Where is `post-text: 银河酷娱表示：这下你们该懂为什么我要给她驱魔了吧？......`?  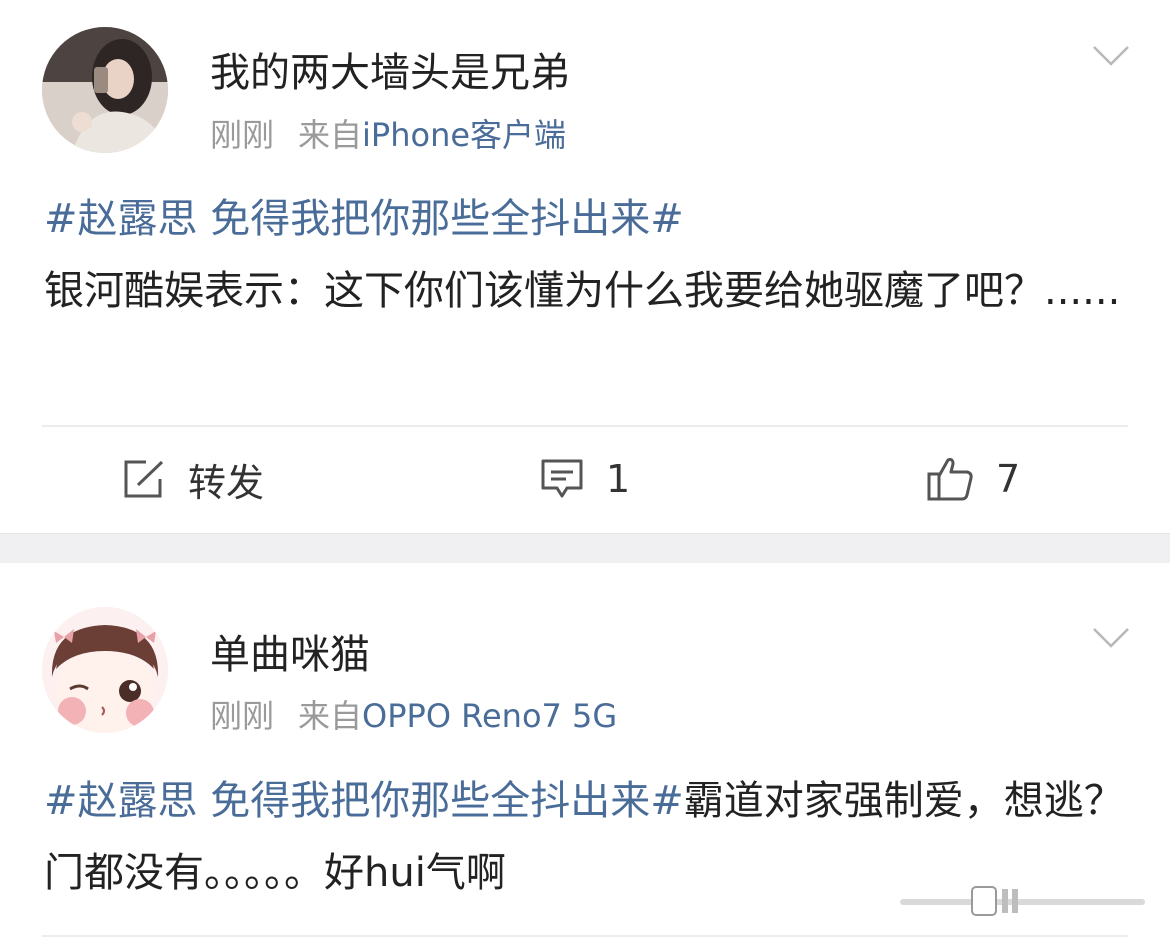 post-text: 银河酷娱表示：这下你们该懂为什么我要给她驱魔了吧？...... is located at coordinates (582, 291).